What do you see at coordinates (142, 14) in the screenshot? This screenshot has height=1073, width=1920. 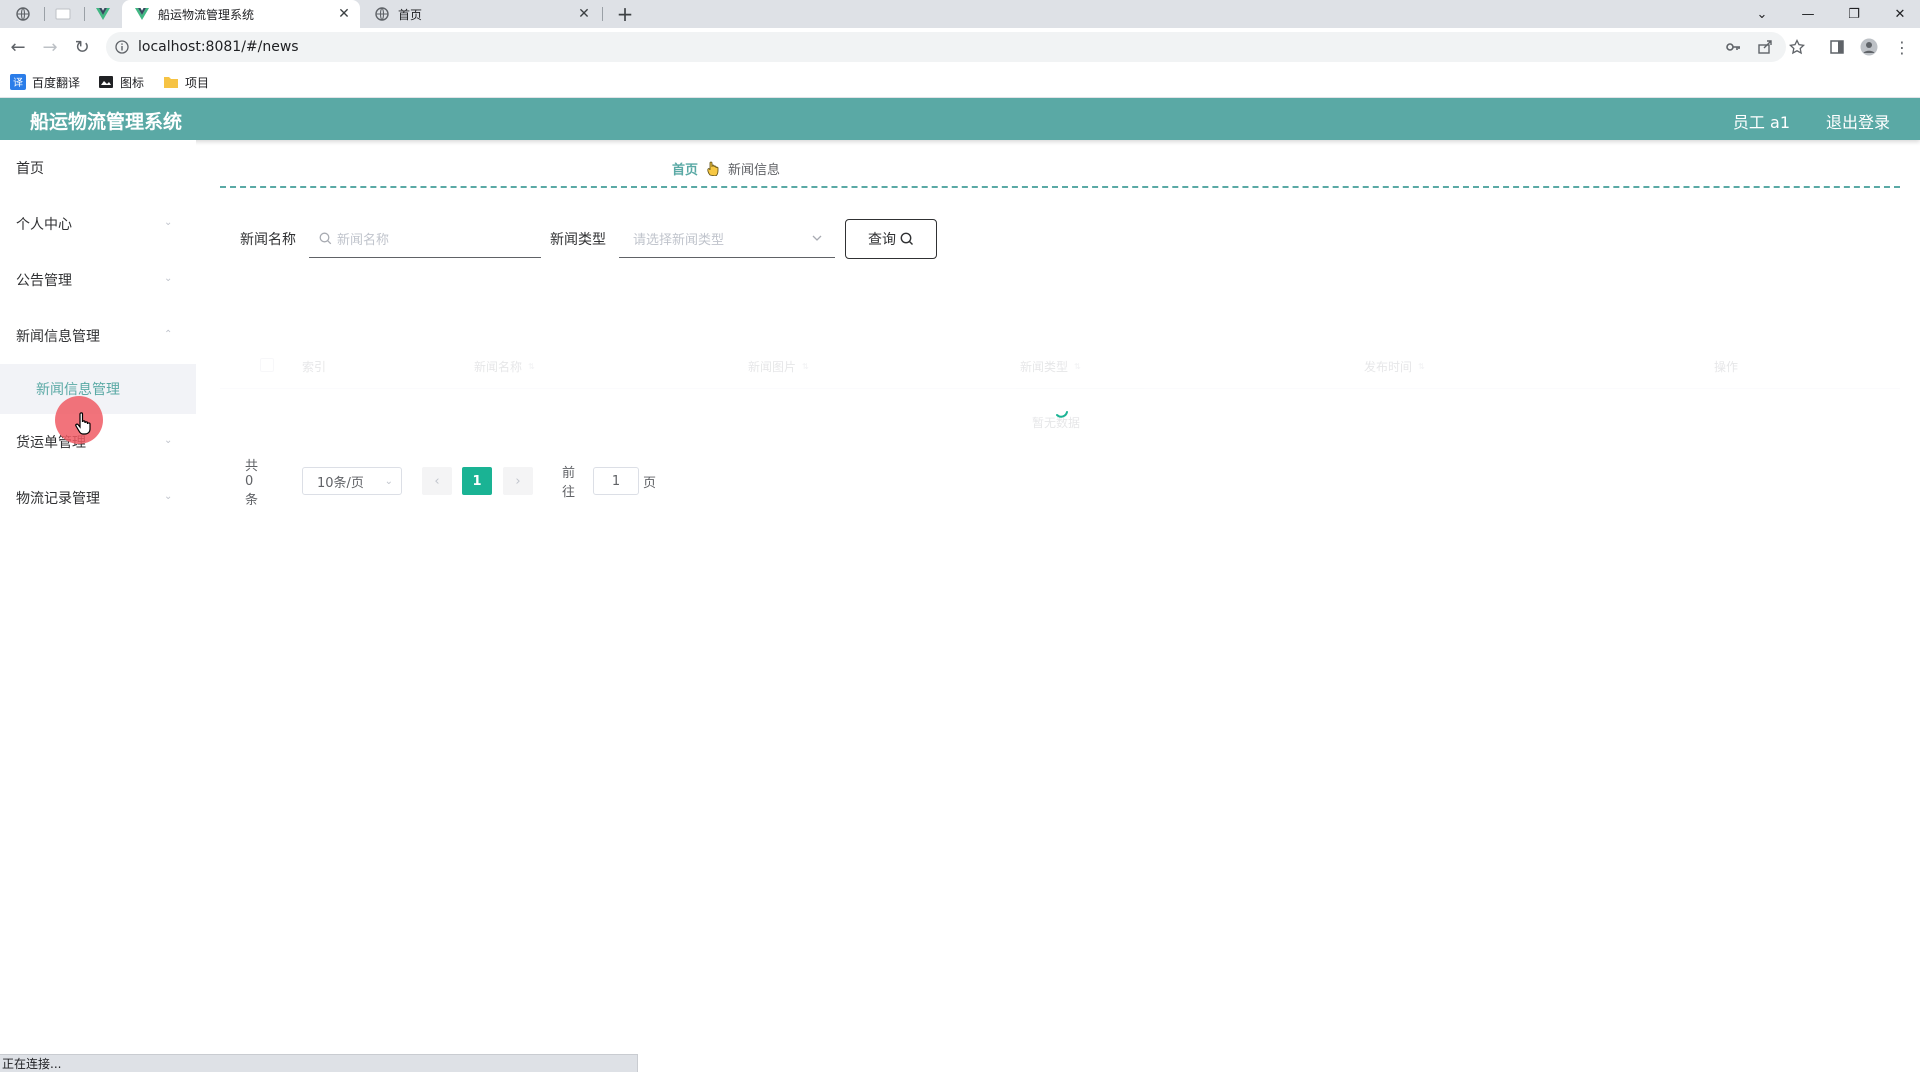 I see `vue-logo-icon` at bounding box center [142, 14].